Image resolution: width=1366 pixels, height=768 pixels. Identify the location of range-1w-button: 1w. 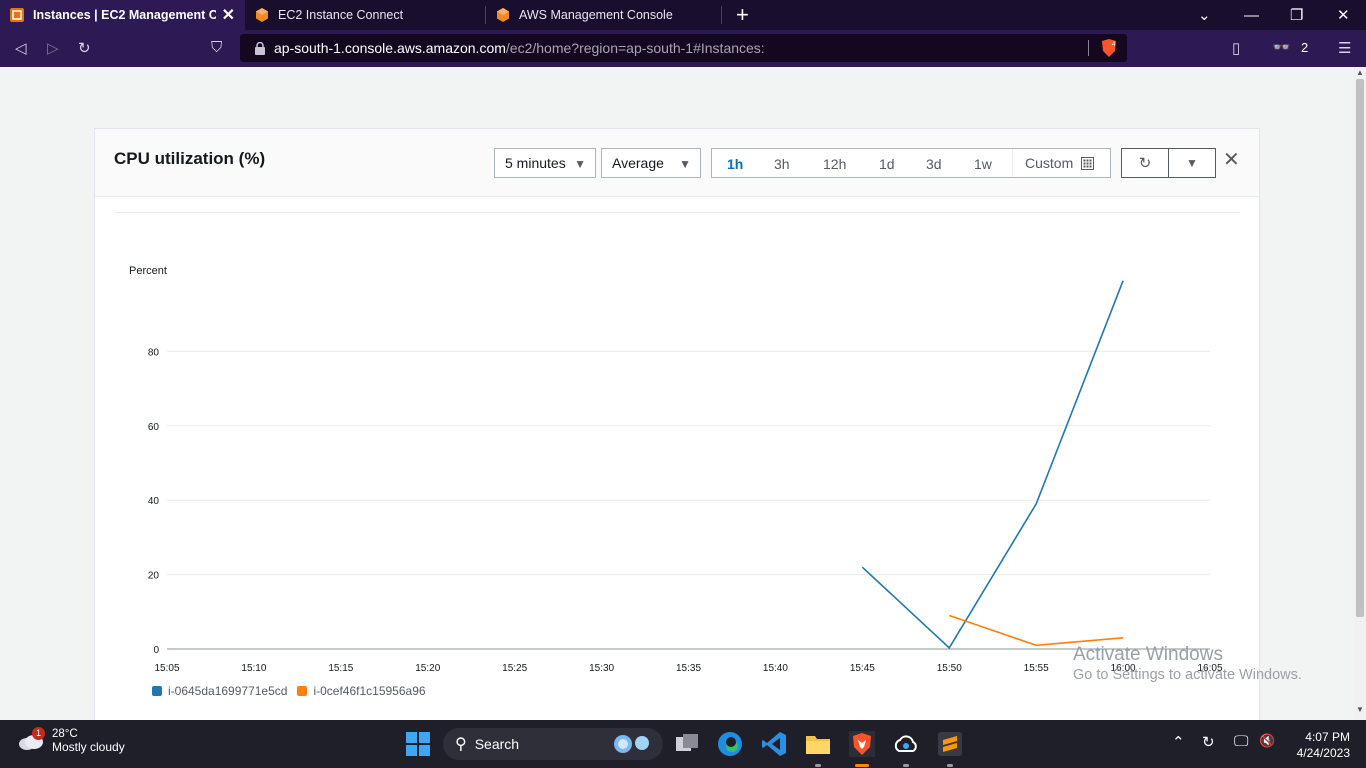
(983, 164).